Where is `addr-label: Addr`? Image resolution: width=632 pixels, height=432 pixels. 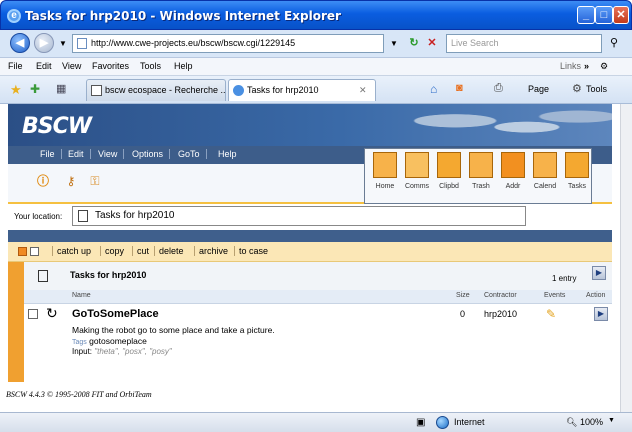 addr-label: Addr is located at coordinates (513, 186).